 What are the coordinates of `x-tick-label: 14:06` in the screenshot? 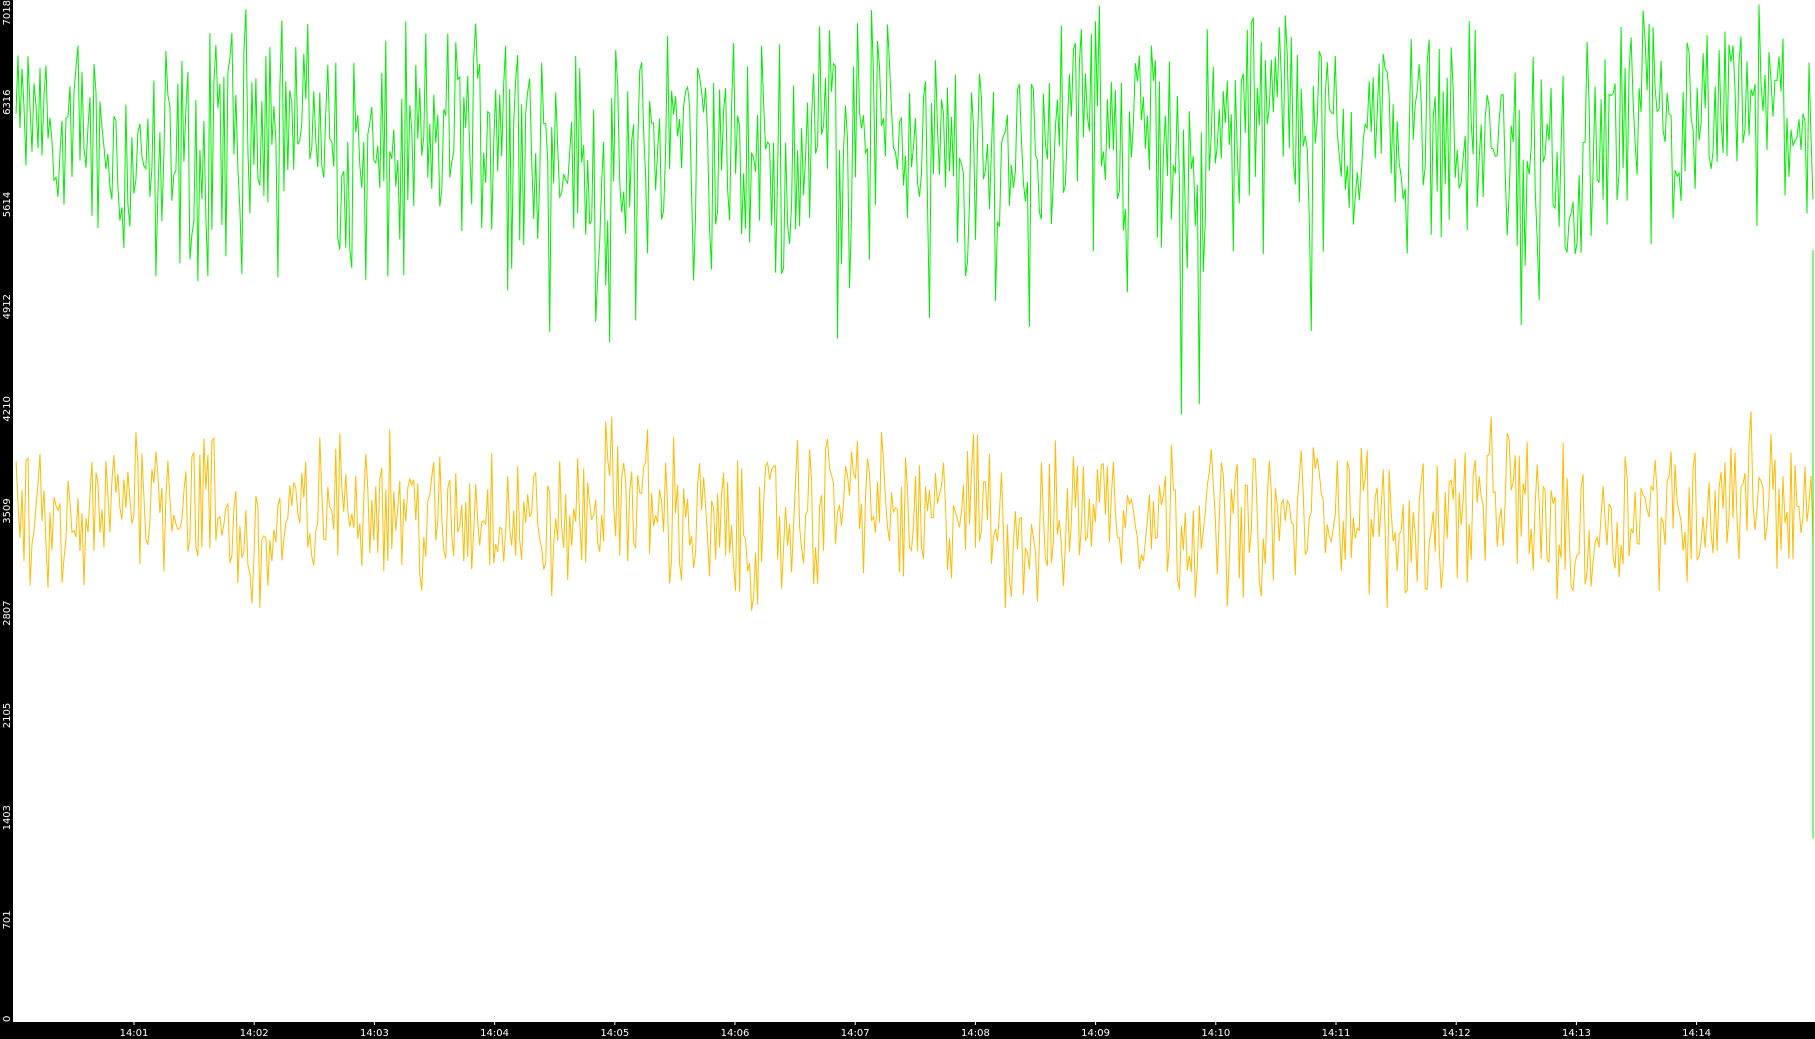 It's located at (735, 1033).